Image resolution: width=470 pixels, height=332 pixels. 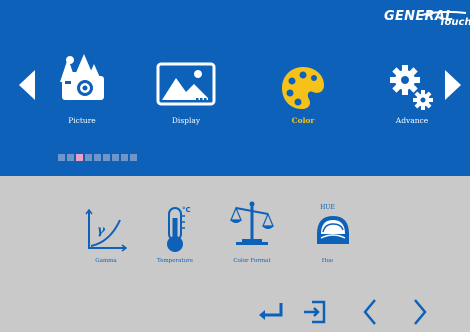 I want to click on next-icon, so click(x=420, y=312).